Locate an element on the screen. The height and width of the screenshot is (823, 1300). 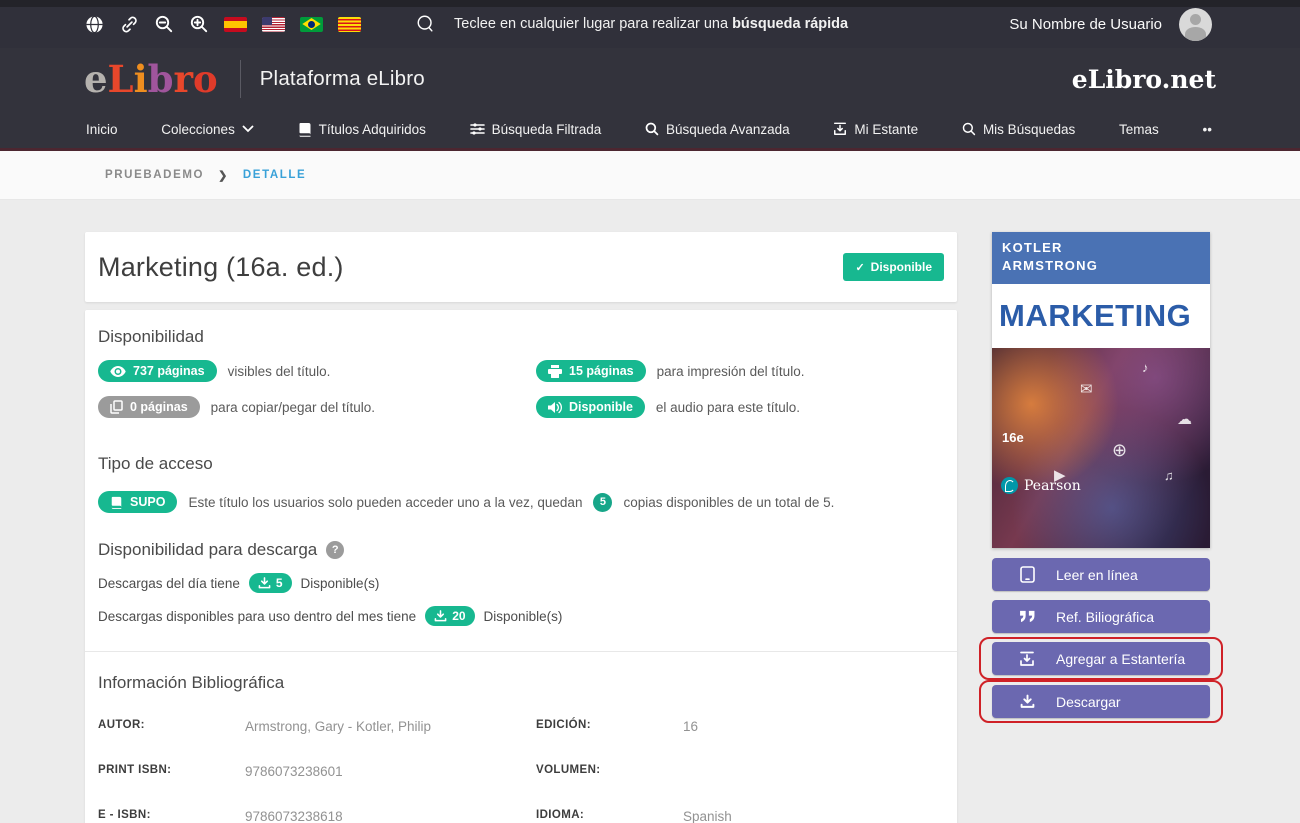
nav-item-inicio: Inicio is located at coordinates (102, 129).